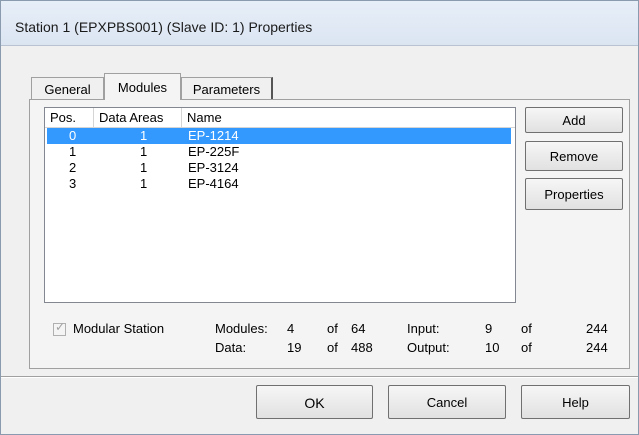 Image resolution: width=639 pixels, height=435 pixels. I want to click on list-row: 3 1 EP-4164, so click(279, 184).